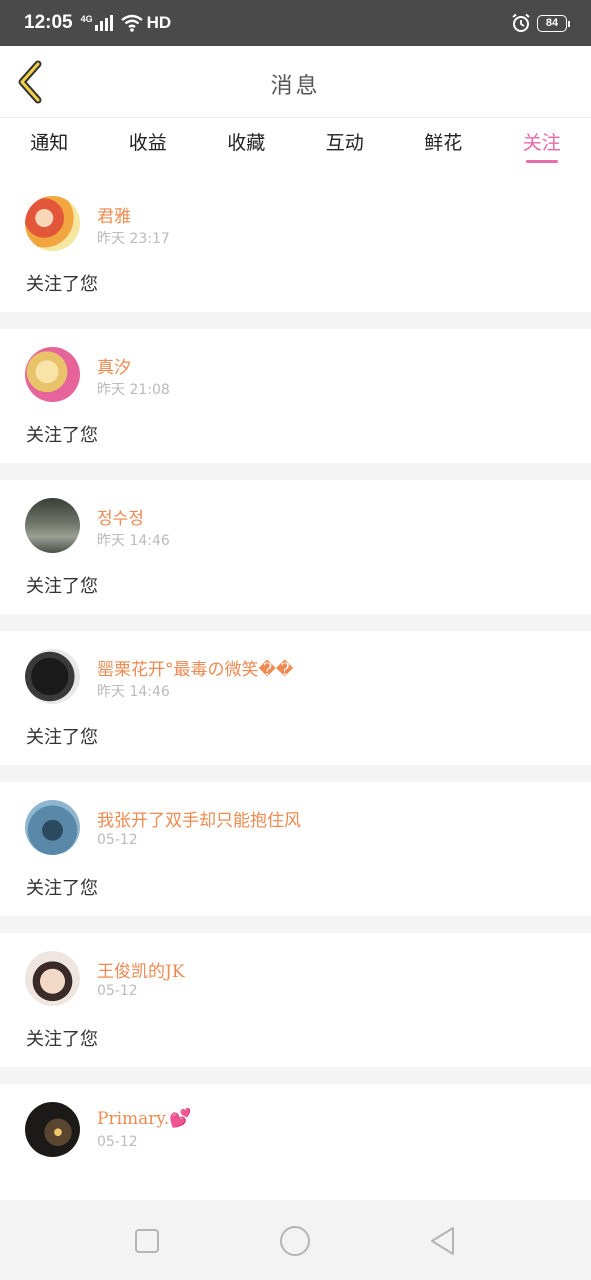  Describe the element at coordinates (114, 214) in the screenshot. I see `username: 君雅` at that location.